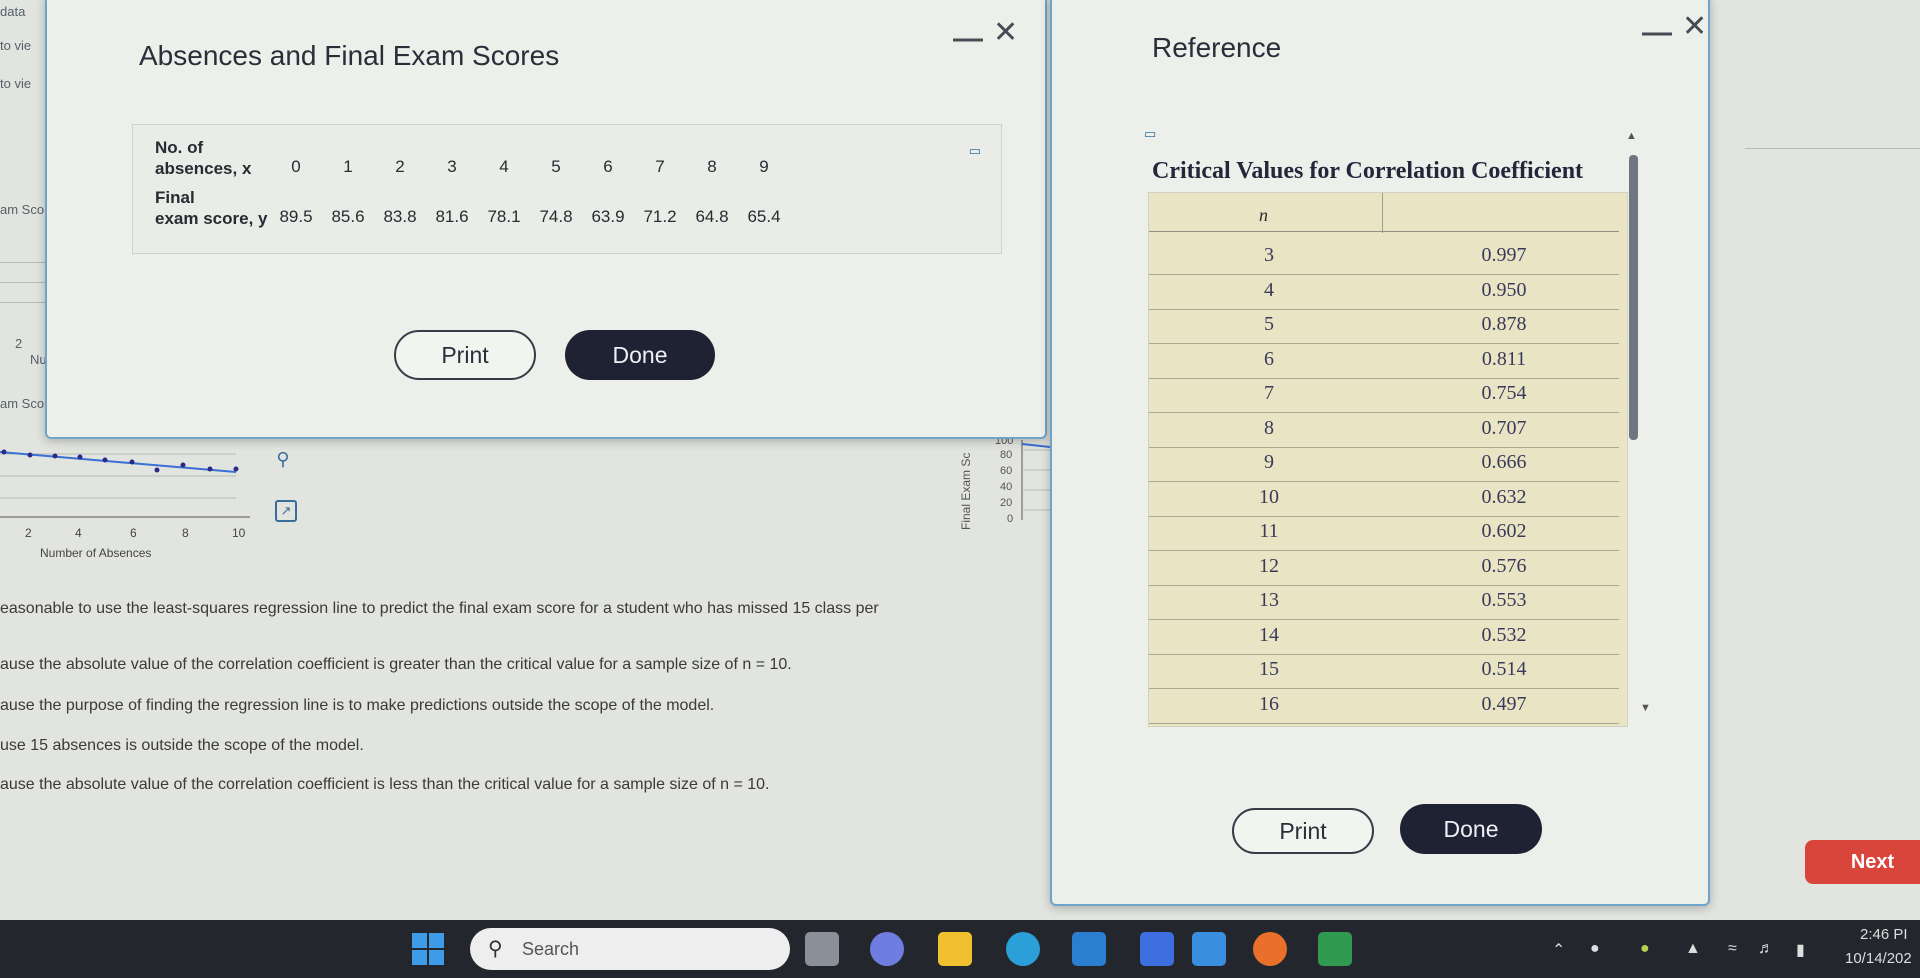 This screenshot has height=978, width=1920. Describe the element at coordinates (1732, 949) in the screenshot. I see `wifi-icon: ≈` at that location.